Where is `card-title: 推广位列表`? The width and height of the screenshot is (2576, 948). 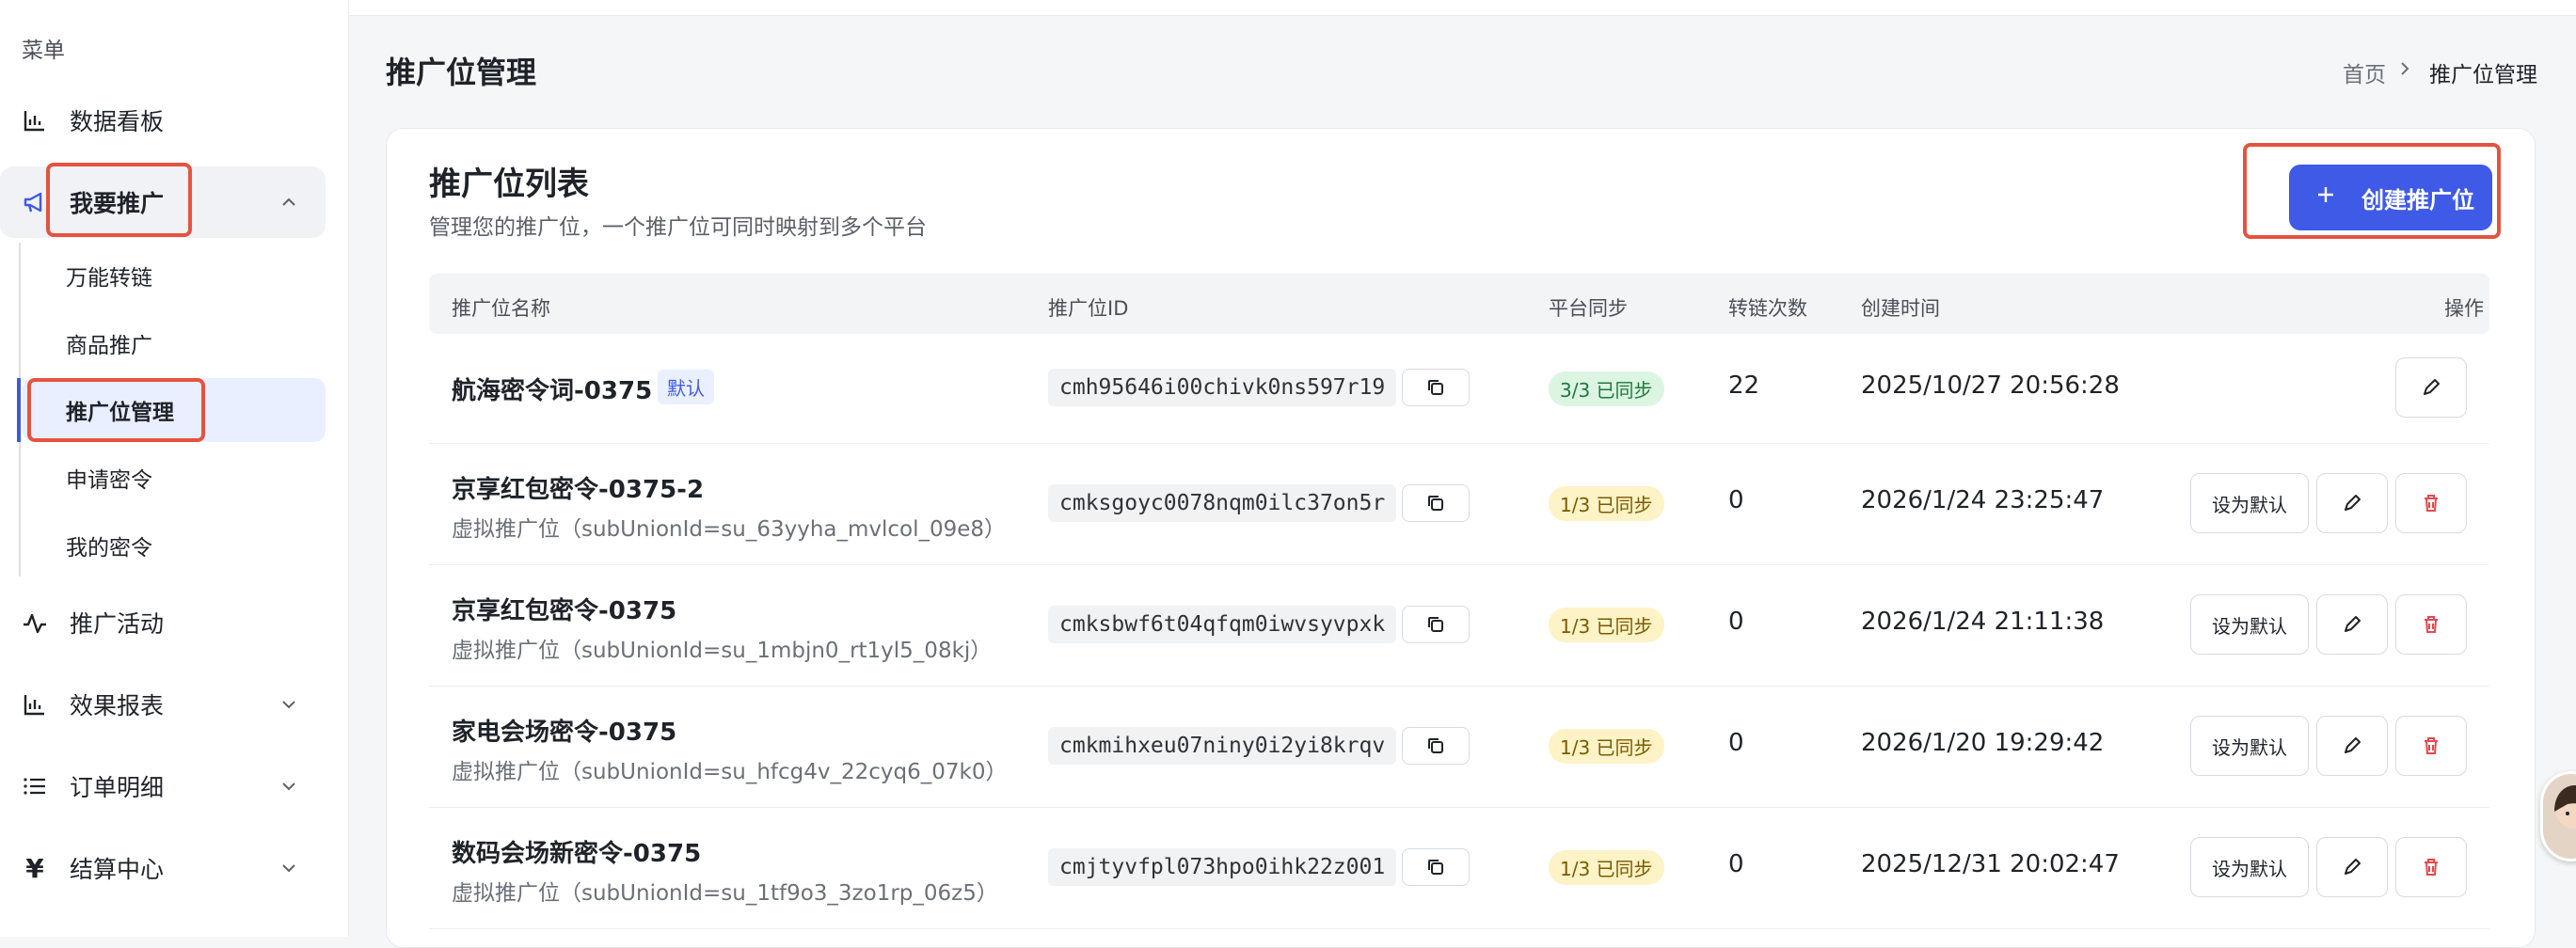
card-title: 推广位列表 is located at coordinates (509, 184).